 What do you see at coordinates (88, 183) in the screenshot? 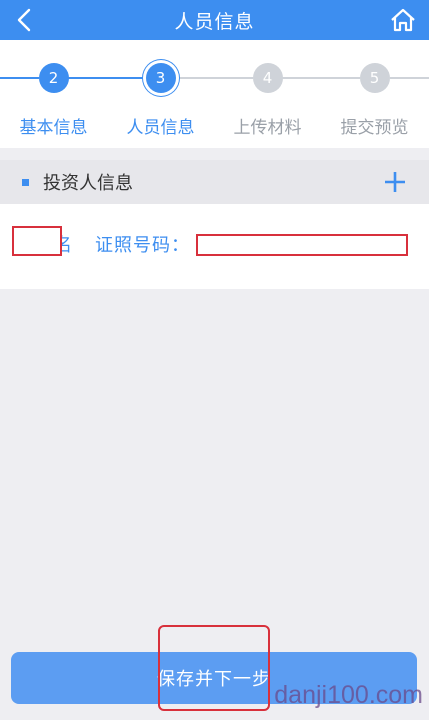
I see `section-title: 投资人信息` at bounding box center [88, 183].